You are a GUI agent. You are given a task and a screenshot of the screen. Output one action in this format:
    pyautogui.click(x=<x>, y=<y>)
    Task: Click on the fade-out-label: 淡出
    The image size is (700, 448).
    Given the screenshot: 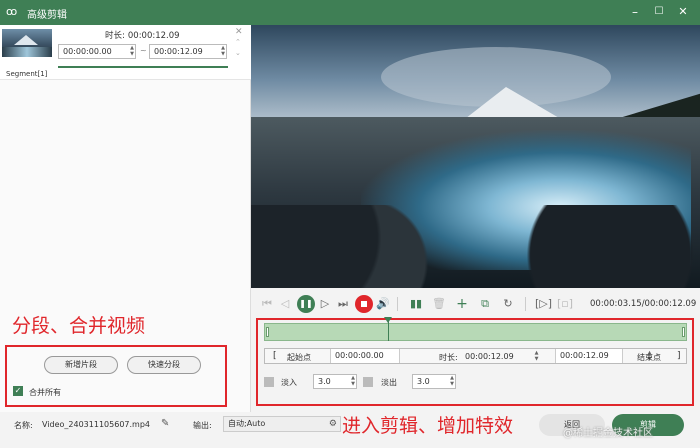 What is the action you would take?
    pyautogui.click(x=389, y=382)
    